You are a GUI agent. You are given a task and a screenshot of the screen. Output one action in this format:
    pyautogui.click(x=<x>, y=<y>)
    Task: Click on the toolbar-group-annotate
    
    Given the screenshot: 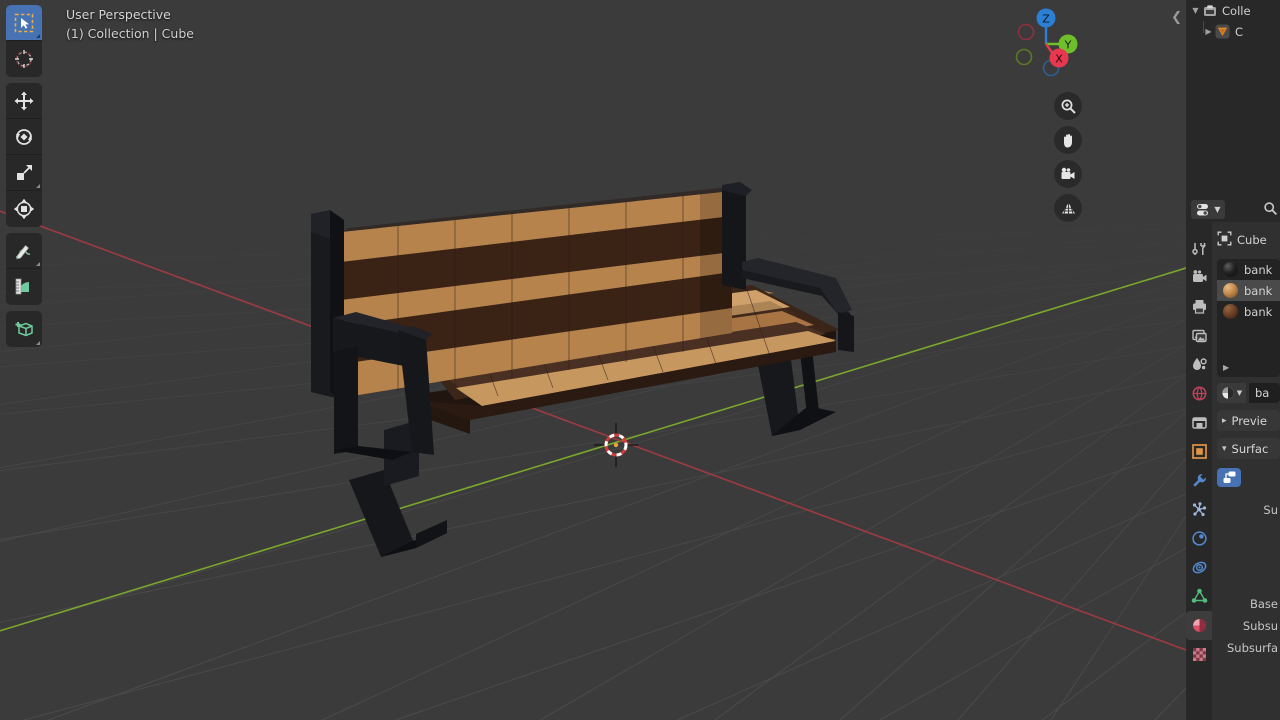 What is the action you would take?
    pyautogui.click(x=24, y=269)
    